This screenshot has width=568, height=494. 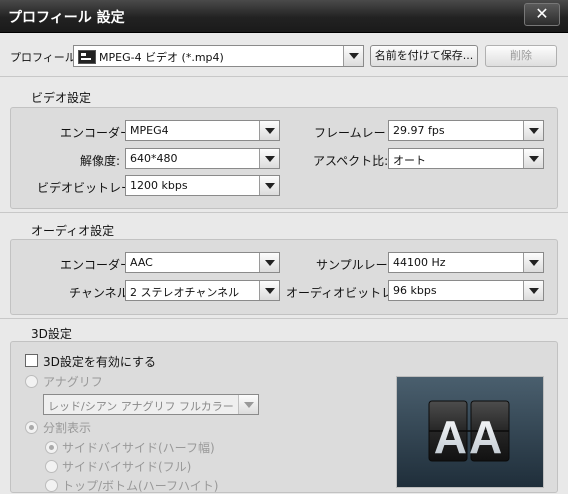 What do you see at coordinates (469, 437) in the screenshot?
I see `preview-text: AA` at bounding box center [469, 437].